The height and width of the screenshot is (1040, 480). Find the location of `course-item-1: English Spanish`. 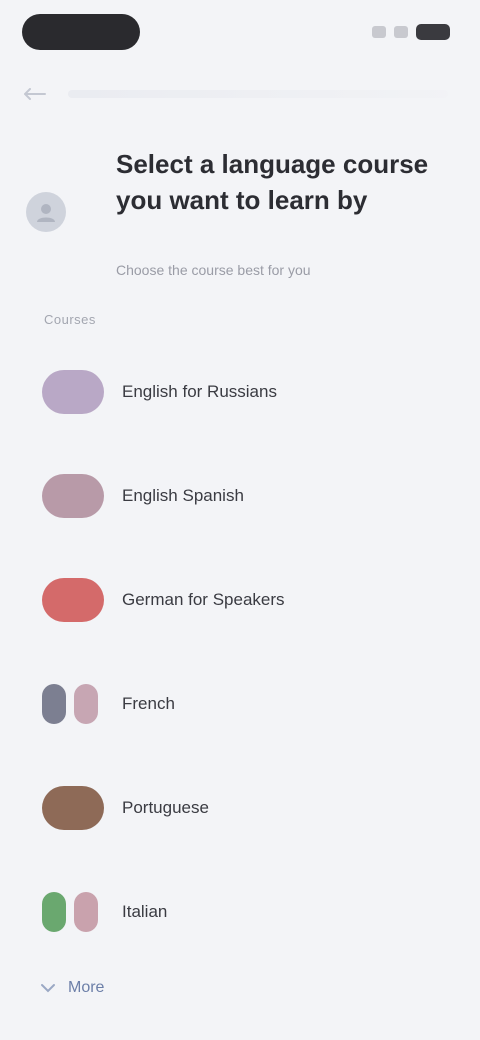

course-item-1: English Spanish is located at coordinates (240, 496).